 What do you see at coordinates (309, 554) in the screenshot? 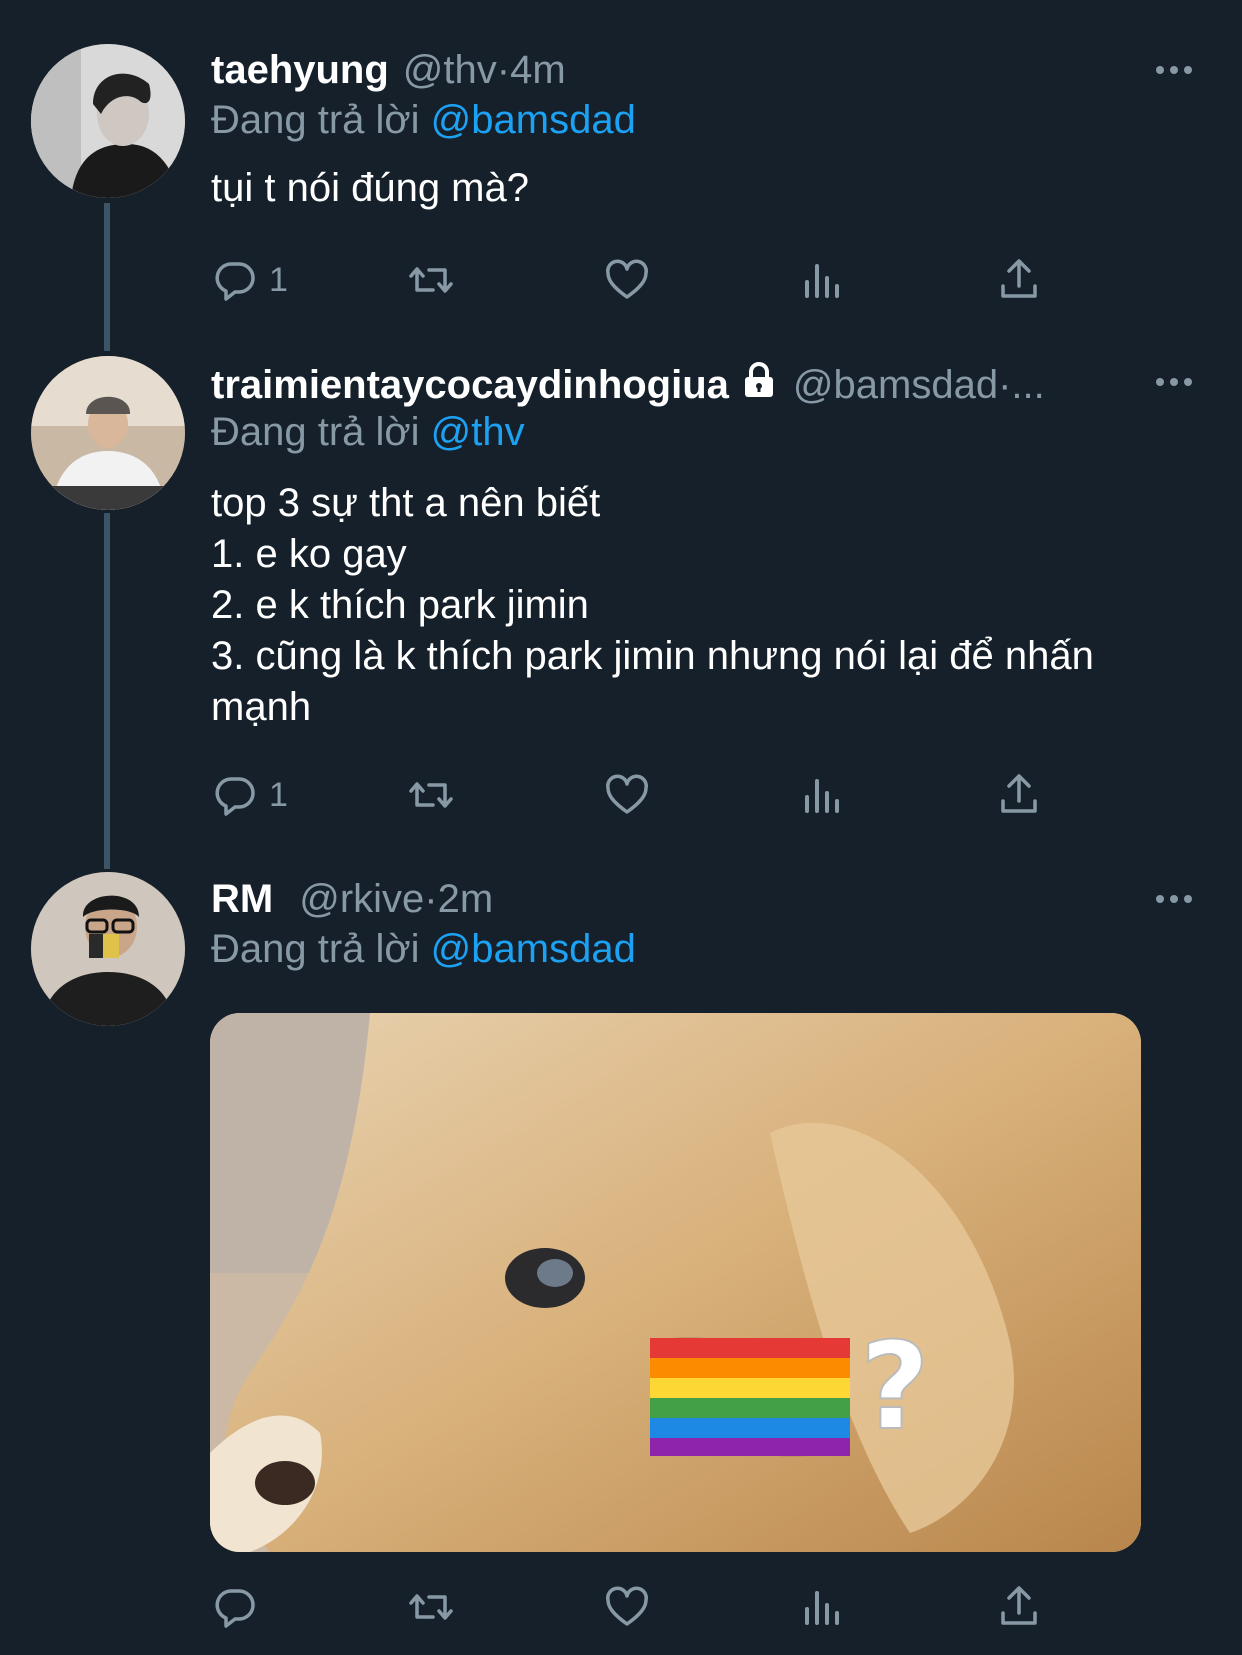
I see `tweet-text-line: 1. e ko gay` at bounding box center [309, 554].